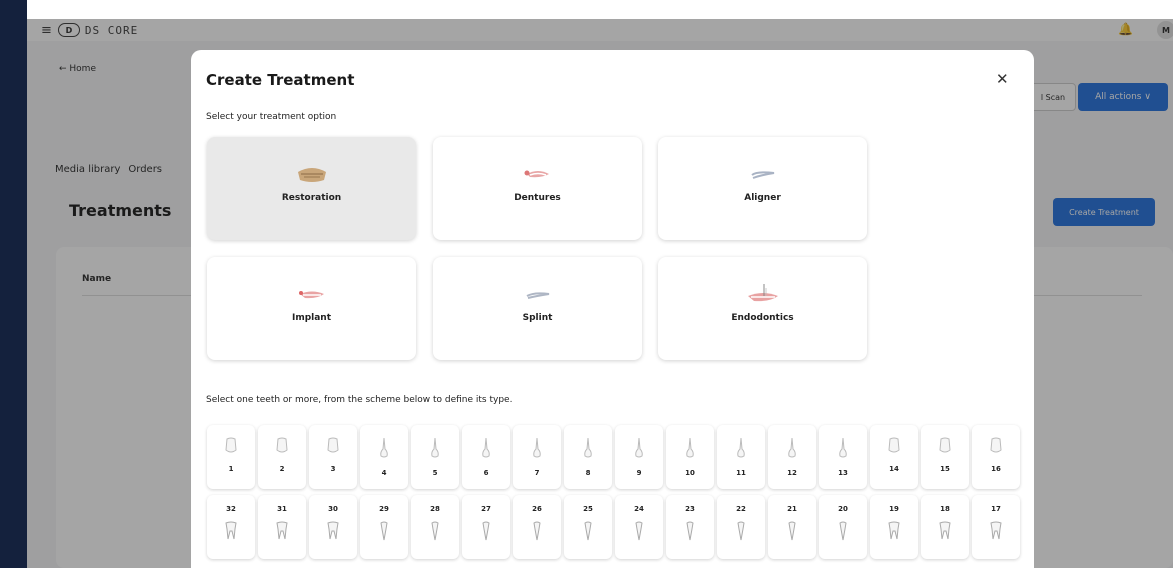  I want to click on tooth-cell: 5, so click(435, 457).